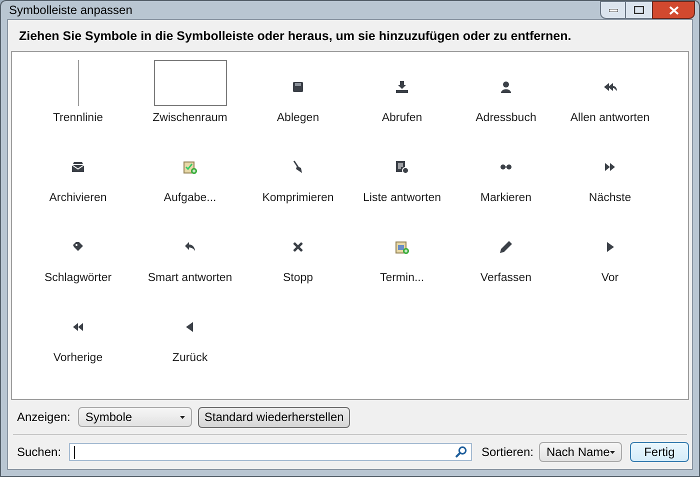 The height and width of the screenshot is (477, 700). What do you see at coordinates (461, 452) in the screenshot?
I see `search-icon` at bounding box center [461, 452].